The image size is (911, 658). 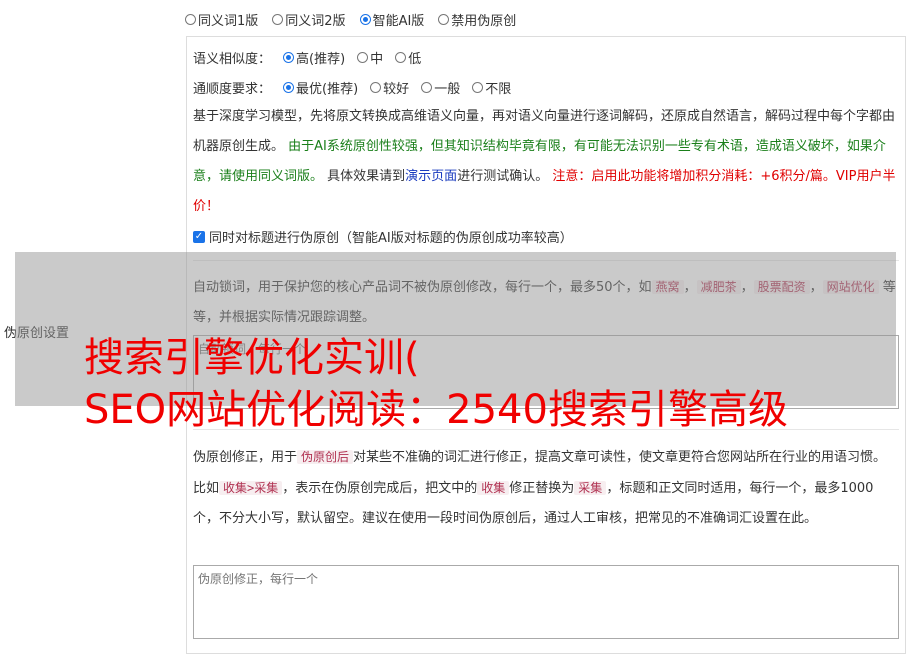 What do you see at coordinates (436, 384) in the screenshot?
I see `watermark-text: 搜索引擎优化实训( SEO网站优化阅读：2540搜索引擎高级` at bounding box center [436, 384].